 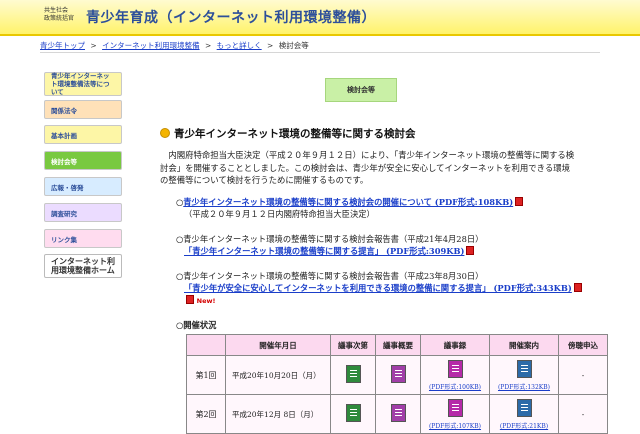 What do you see at coordinates (239, 45) in the screenshot?
I see `breadcrumb-link-details: もっと詳しく` at bounding box center [239, 45].